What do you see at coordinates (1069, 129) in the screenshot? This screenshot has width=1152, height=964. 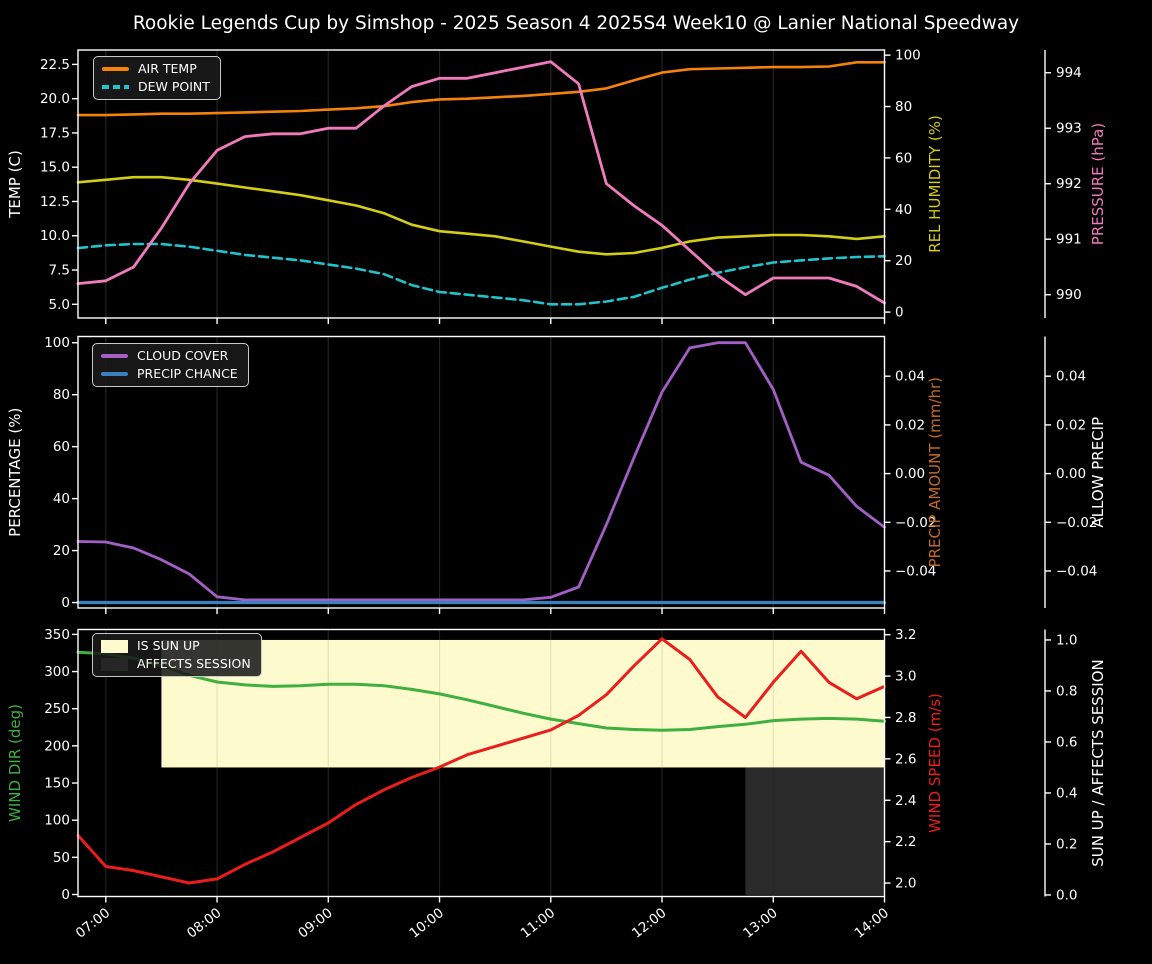 I see `y-tick-label: 993` at bounding box center [1069, 129].